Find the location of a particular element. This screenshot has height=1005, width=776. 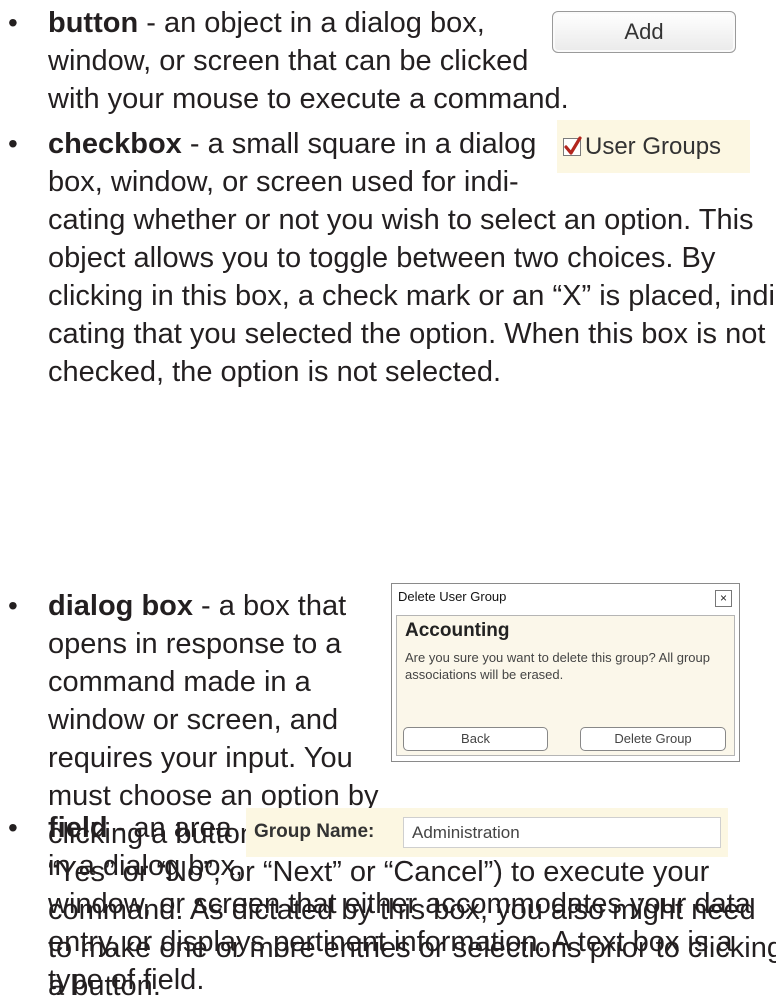

term-button: button is located at coordinates (93, 23).